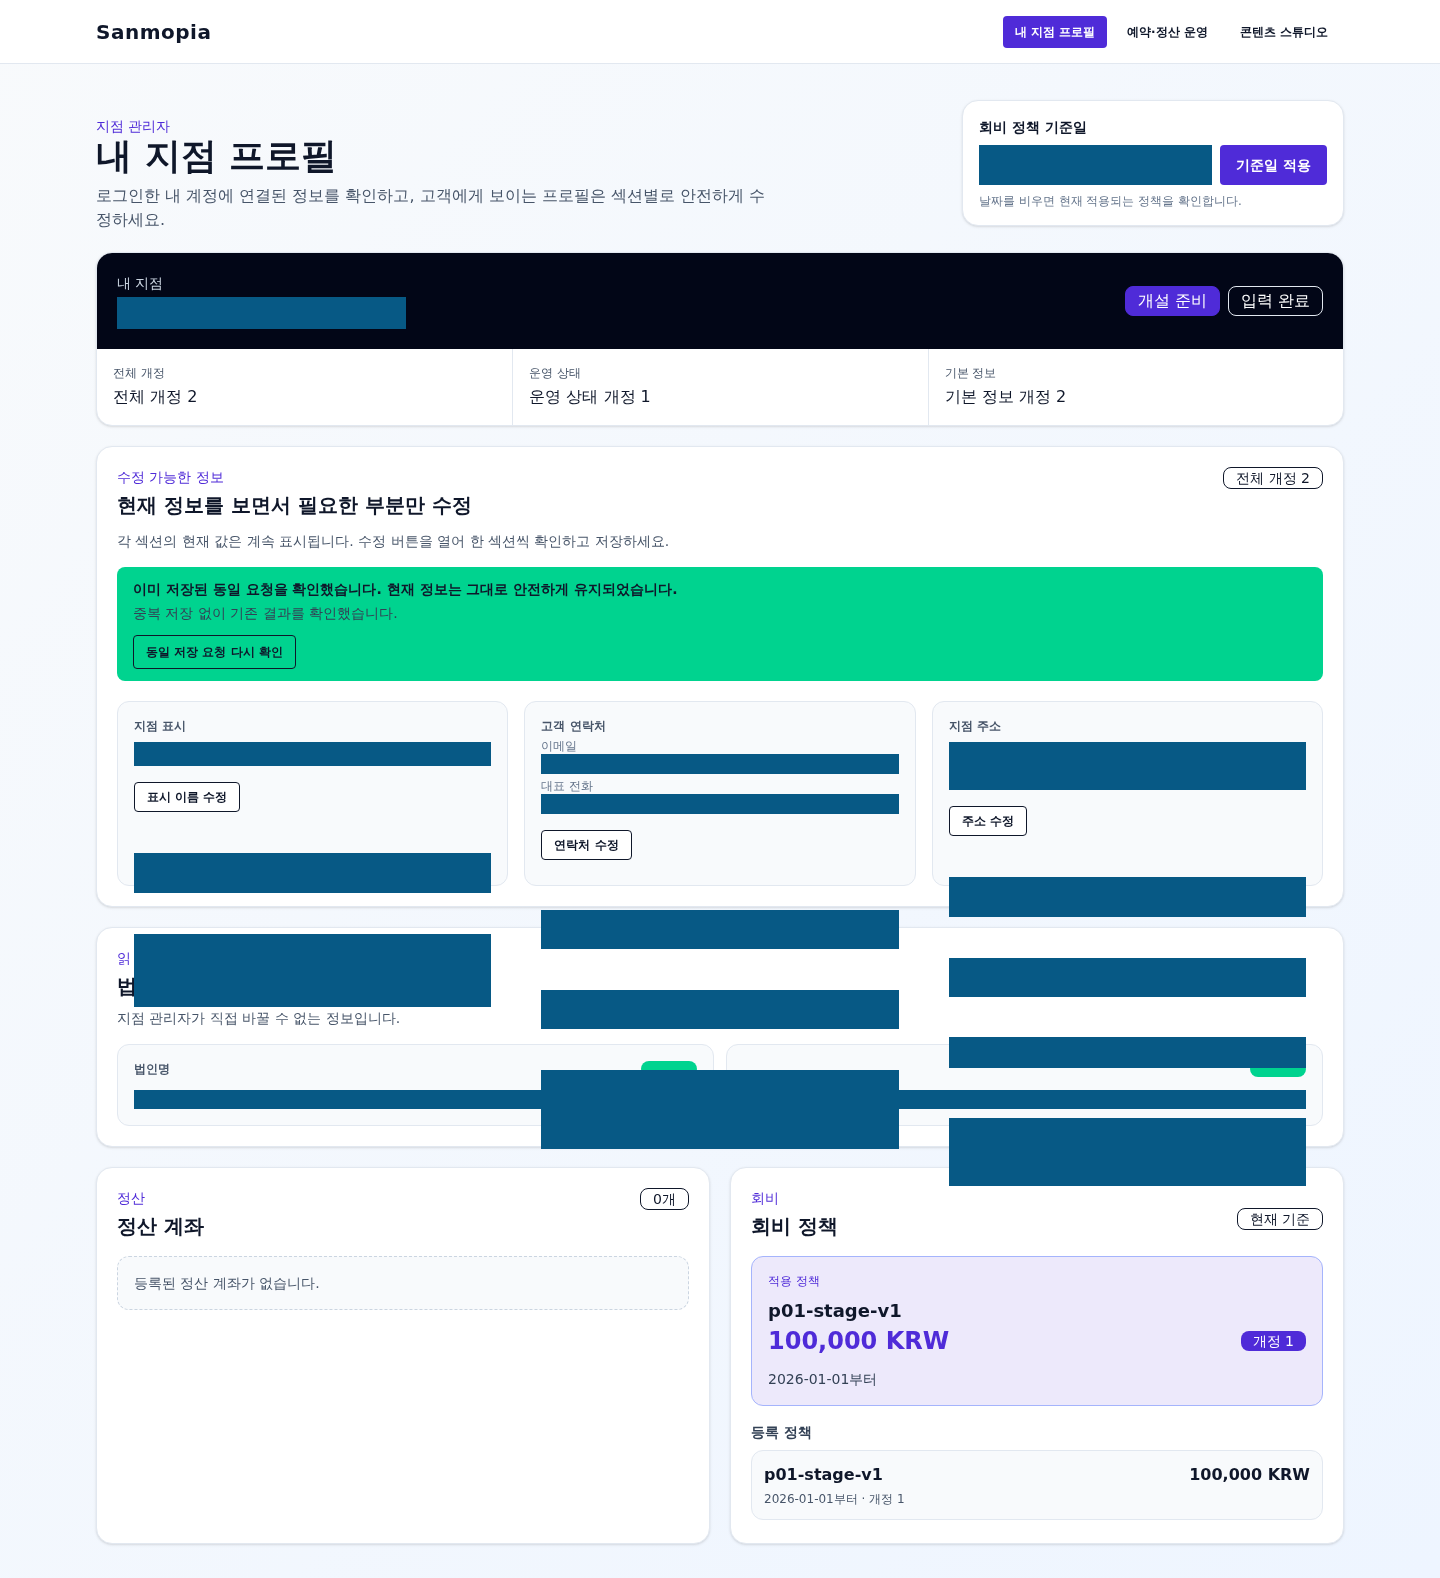  I want to click on section-title: 현재 정보를 보면서 필요한 부분만 수정, so click(294, 505).